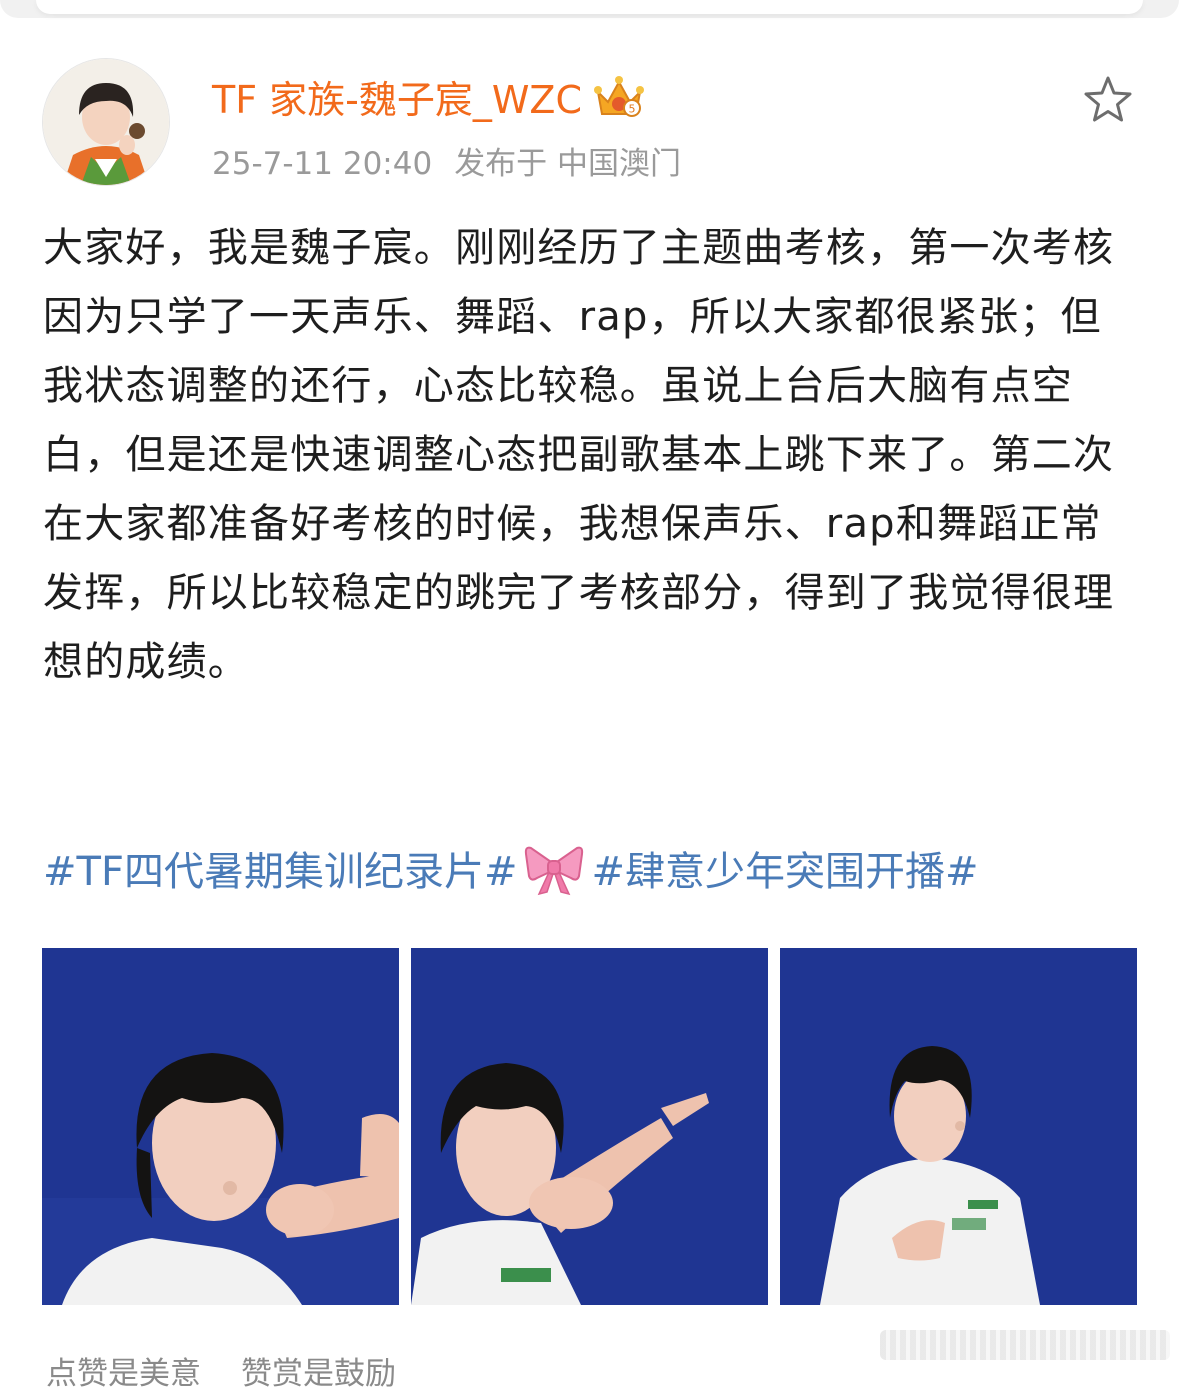  What do you see at coordinates (318, 1374) in the screenshot?
I see `reward-text: 赞赏是鼓励` at bounding box center [318, 1374].